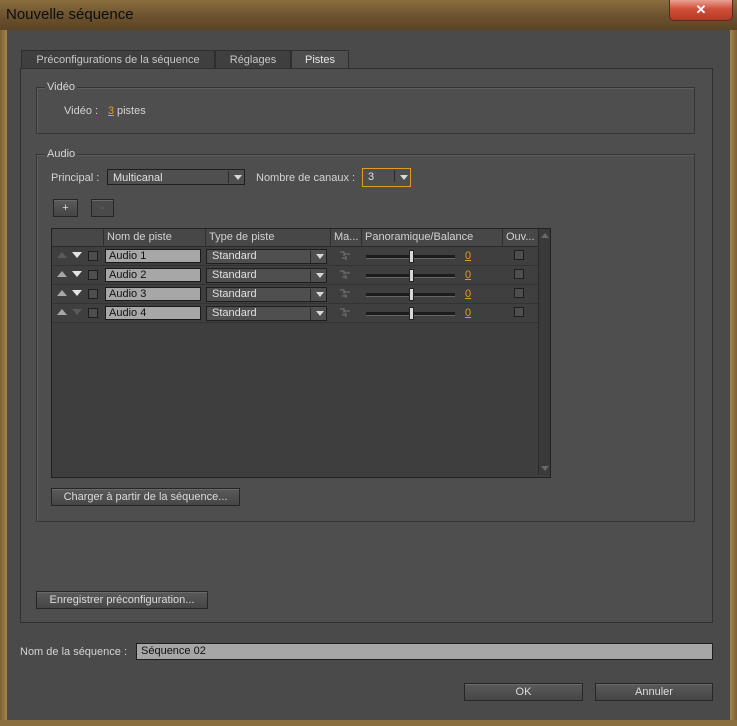 The height and width of the screenshot is (726, 737). I want to click on vertical-scrollbar, so click(544, 352).